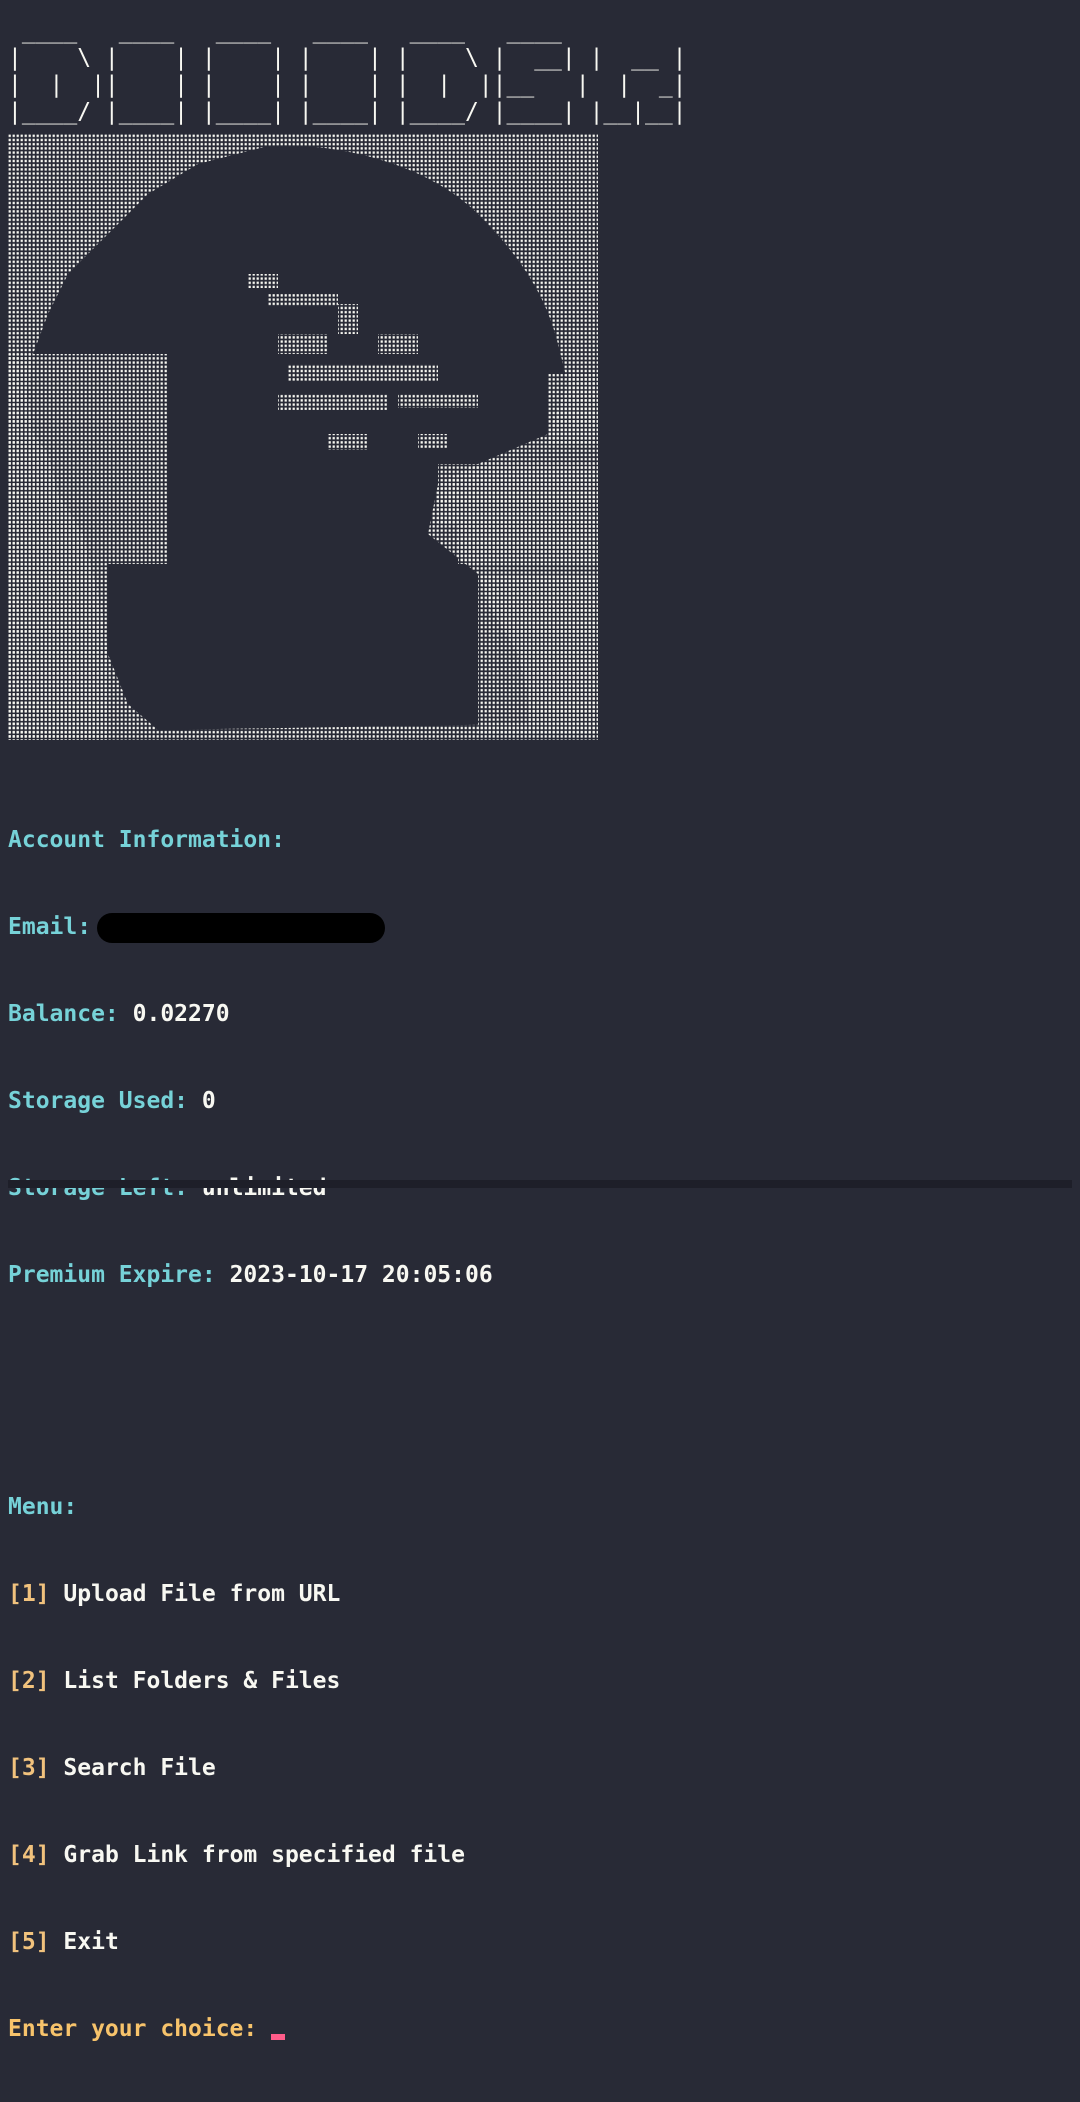 This screenshot has width=1080, height=2102. I want to click on storage-left-value: unlimited, so click(264, 1188).